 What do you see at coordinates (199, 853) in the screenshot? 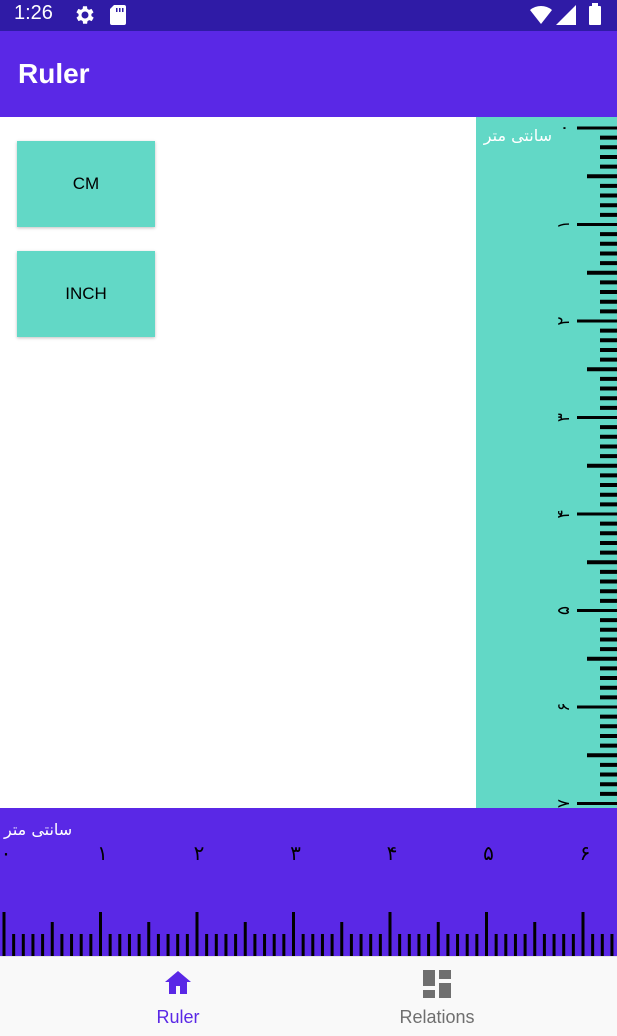
I see `horizontal-ruler-number: ٢` at bounding box center [199, 853].